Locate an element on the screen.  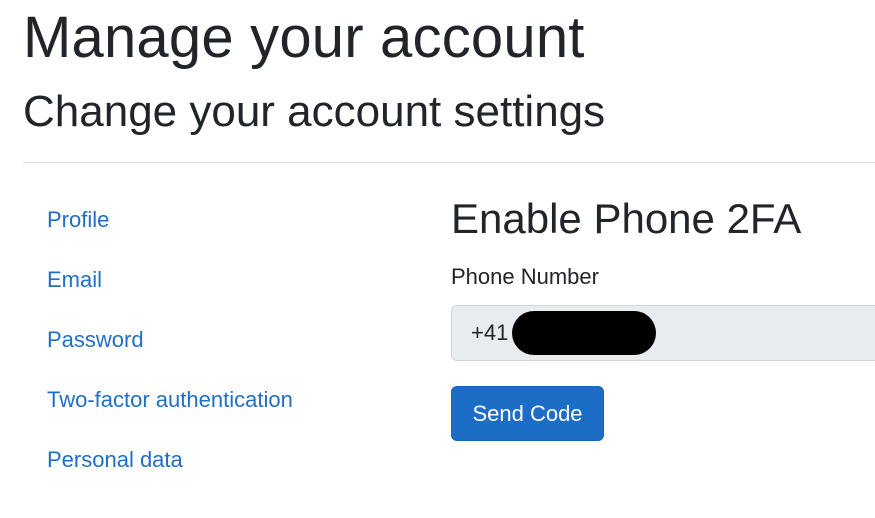
page-subtitle: Change your account settings is located at coordinates (314, 111).